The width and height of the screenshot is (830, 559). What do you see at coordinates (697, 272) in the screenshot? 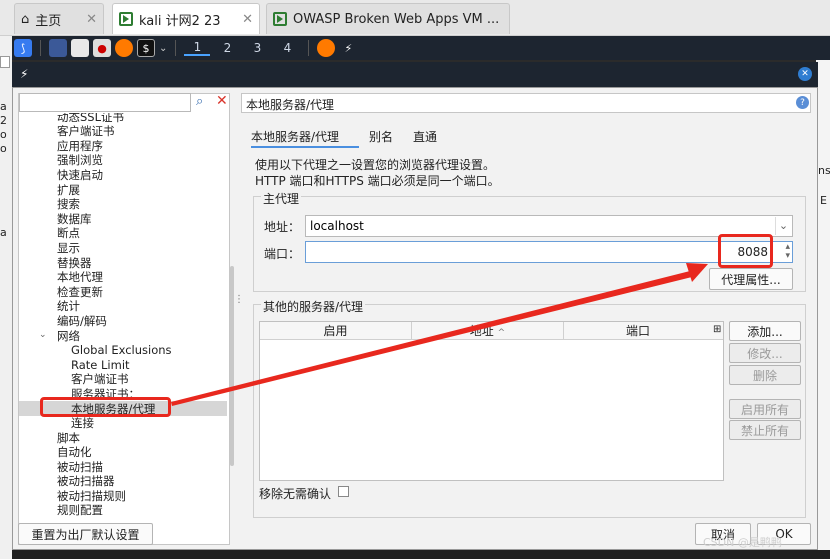
I see `arrow-head` at bounding box center [697, 272].